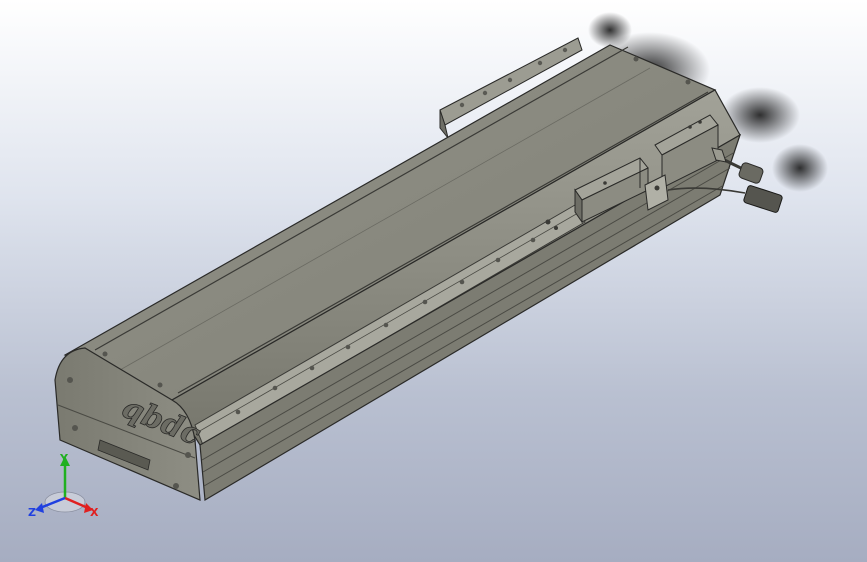  What do you see at coordinates (94, 512) in the screenshot?
I see `x-axis-label: X` at bounding box center [94, 512].